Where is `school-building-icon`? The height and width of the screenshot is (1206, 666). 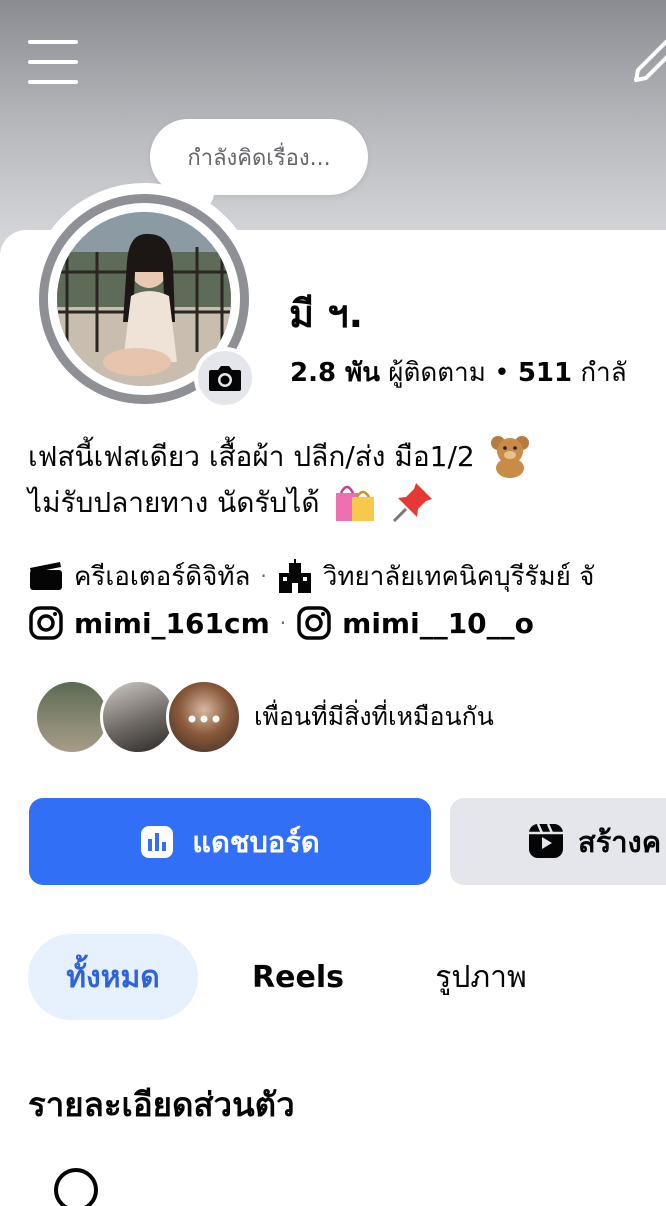 school-building-icon is located at coordinates (295, 576).